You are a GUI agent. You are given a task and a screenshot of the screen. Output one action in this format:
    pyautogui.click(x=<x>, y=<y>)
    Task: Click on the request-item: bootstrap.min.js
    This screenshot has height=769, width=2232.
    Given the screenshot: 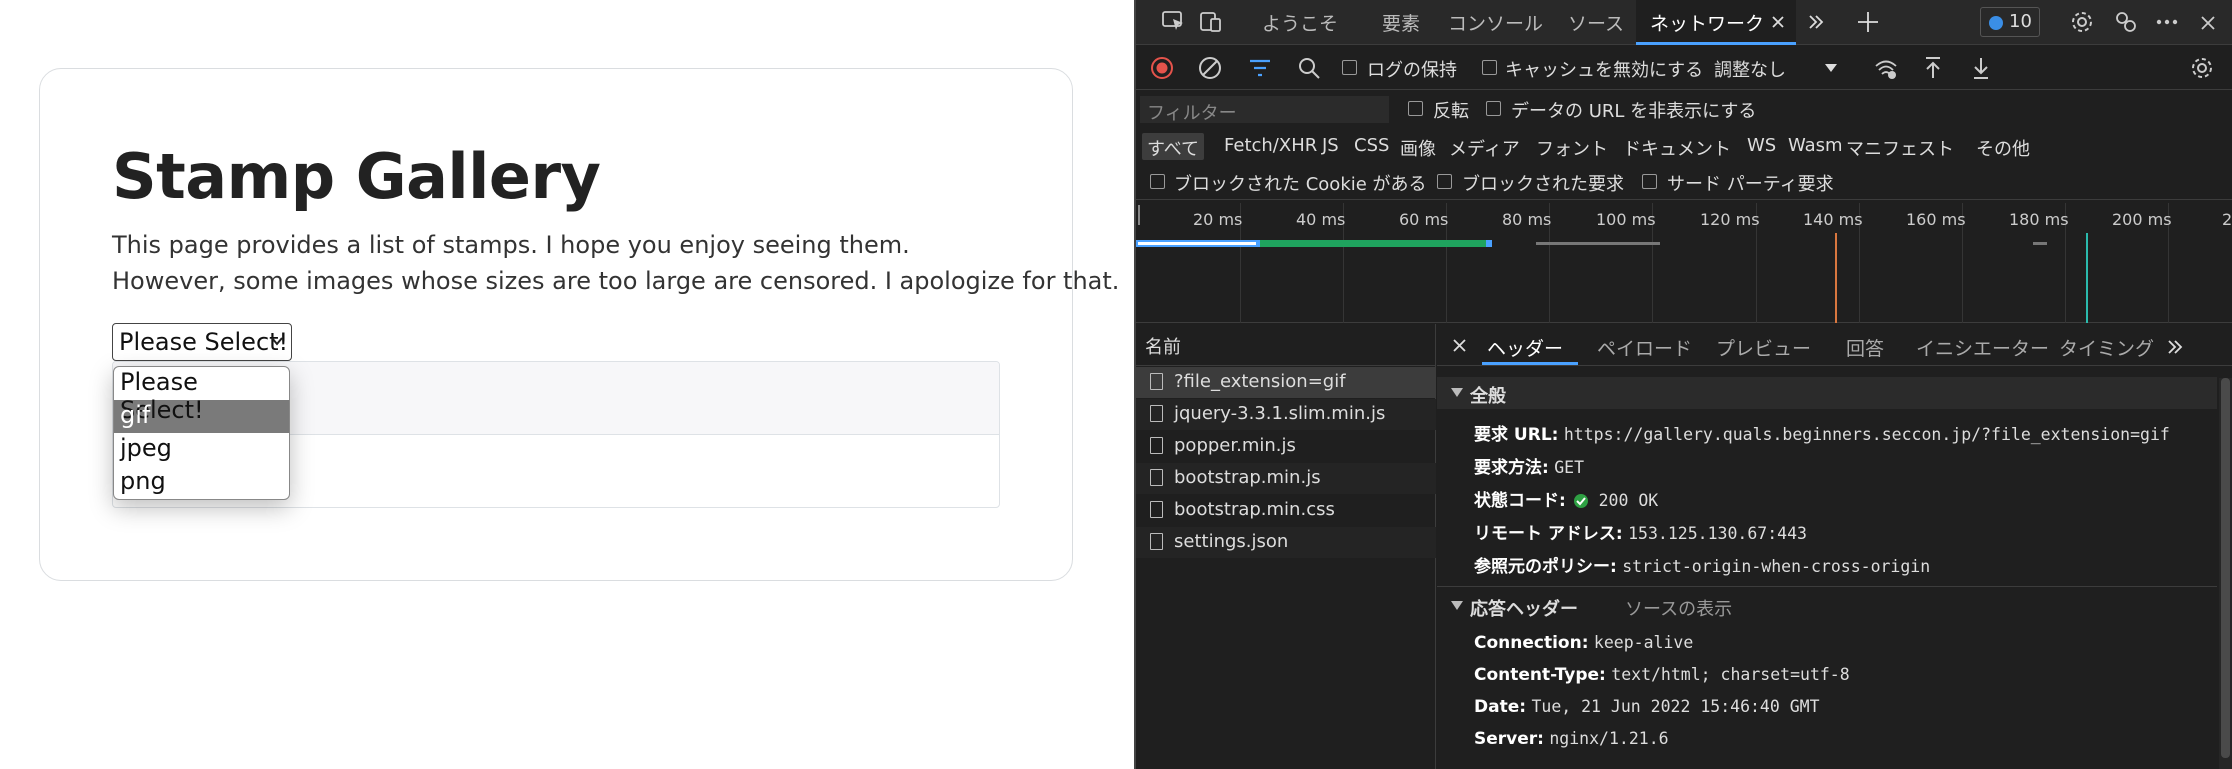 What is the action you would take?
    pyautogui.click(x=1286, y=478)
    